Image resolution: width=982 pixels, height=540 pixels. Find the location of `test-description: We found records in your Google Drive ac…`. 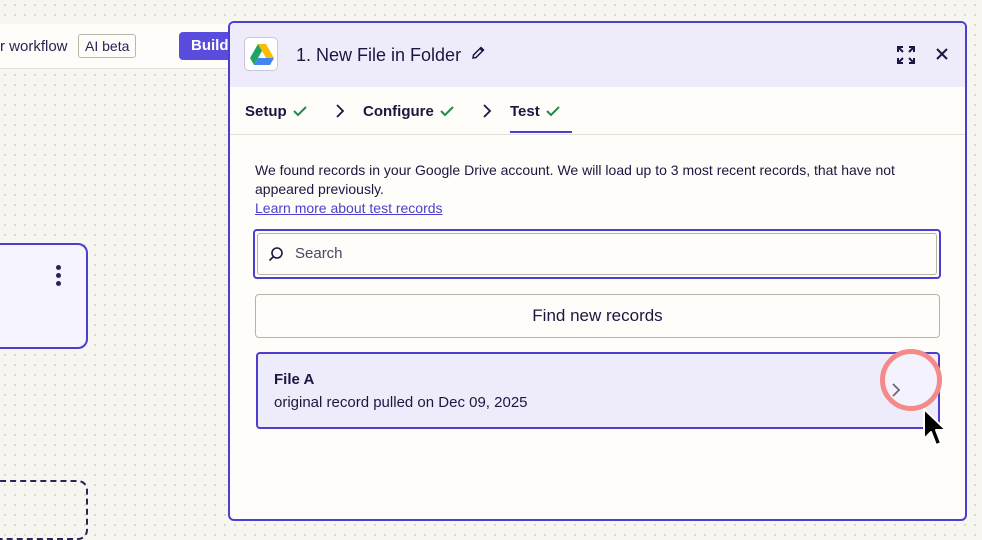

test-description: We found records in your Google Drive ac… is located at coordinates (575, 179).